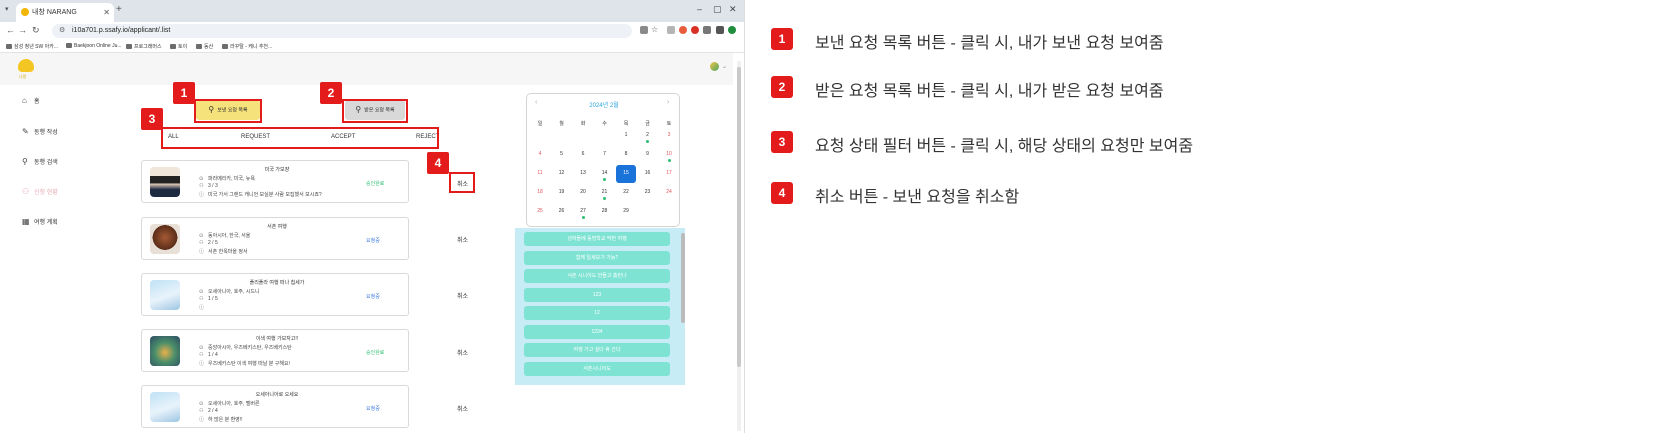 This screenshot has height=433, width=1665. What do you see at coordinates (626, 135) in the screenshot?
I see `calendar-day: 1` at bounding box center [626, 135].